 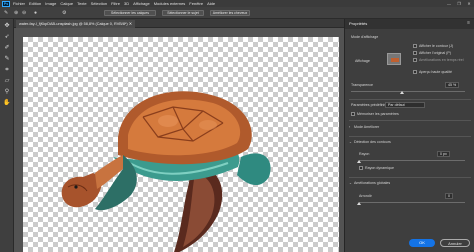 I want to click on zoom-icon: ⚲, so click(x=7, y=92).